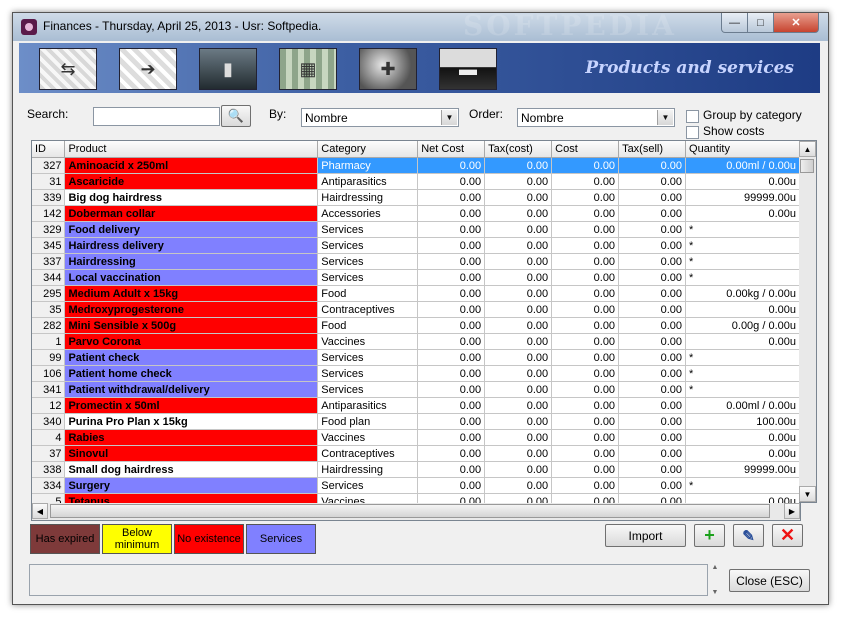 The height and width of the screenshot is (623, 848). I want to click on scroll-down-icon: ▼, so click(807, 494).